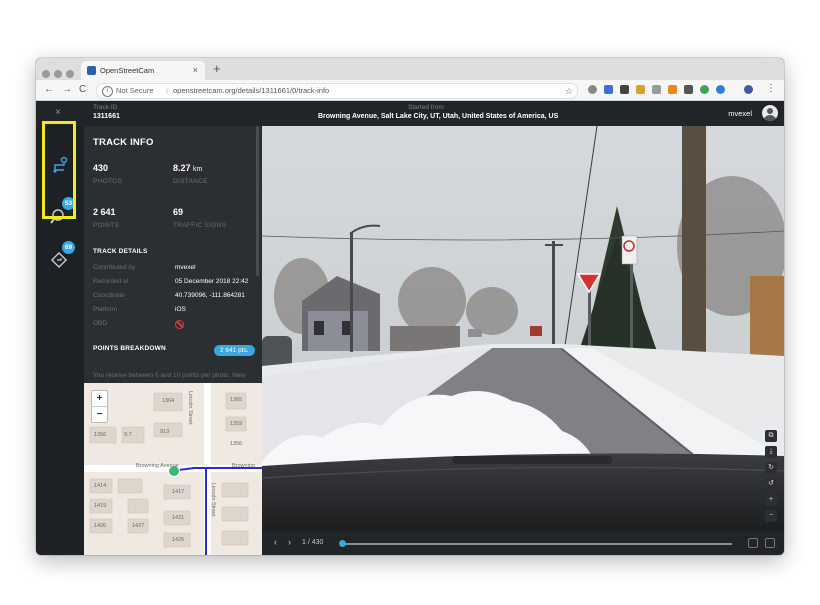  What do you see at coordinates (138, 526) in the screenshot?
I see `house-number: 1427` at bounding box center [138, 526].